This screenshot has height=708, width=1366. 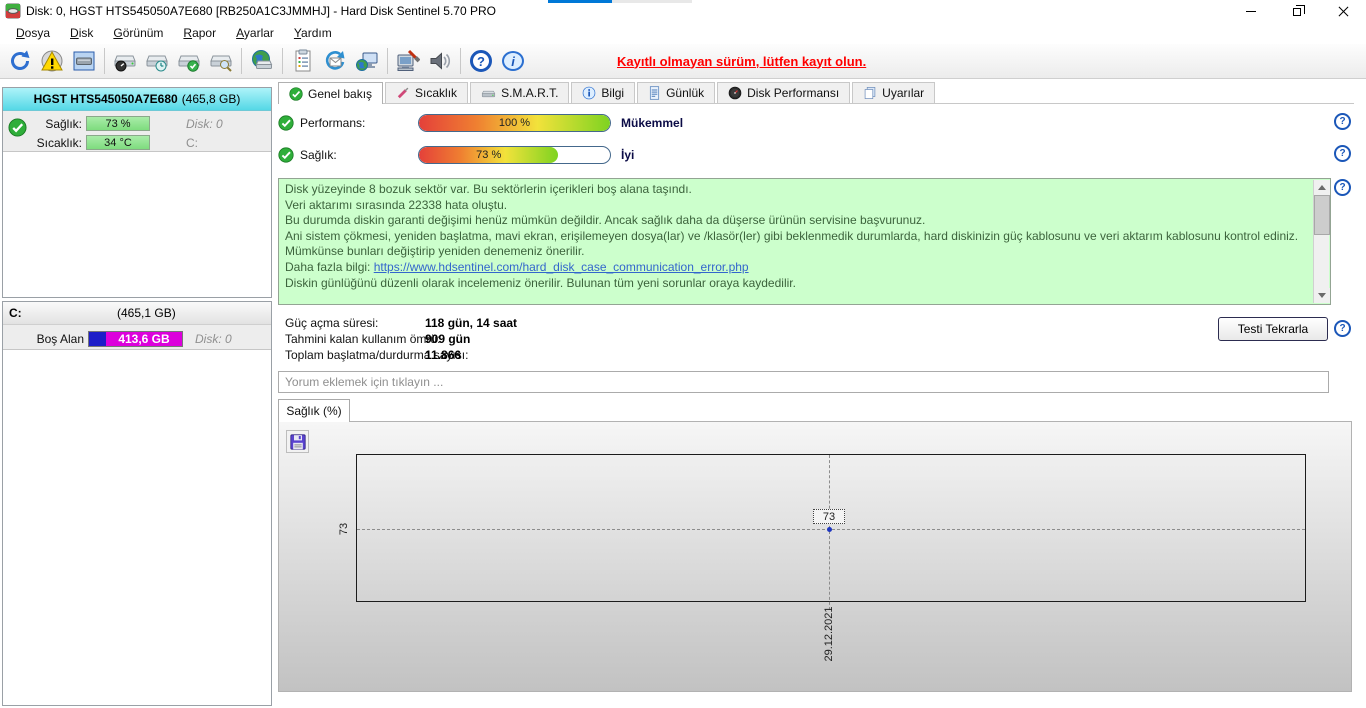 What do you see at coordinates (1273, 329) in the screenshot?
I see `retest-button: Testi Tekrarla` at bounding box center [1273, 329].